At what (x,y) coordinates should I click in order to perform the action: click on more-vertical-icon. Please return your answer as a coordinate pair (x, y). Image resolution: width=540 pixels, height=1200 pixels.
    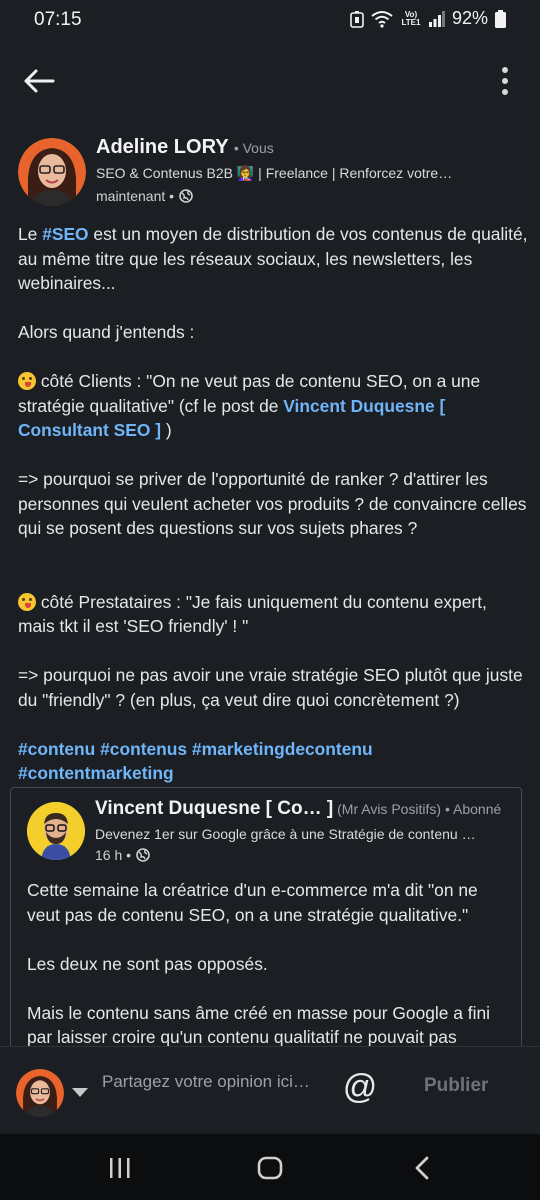
    Looking at the image, I should click on (505, 81).